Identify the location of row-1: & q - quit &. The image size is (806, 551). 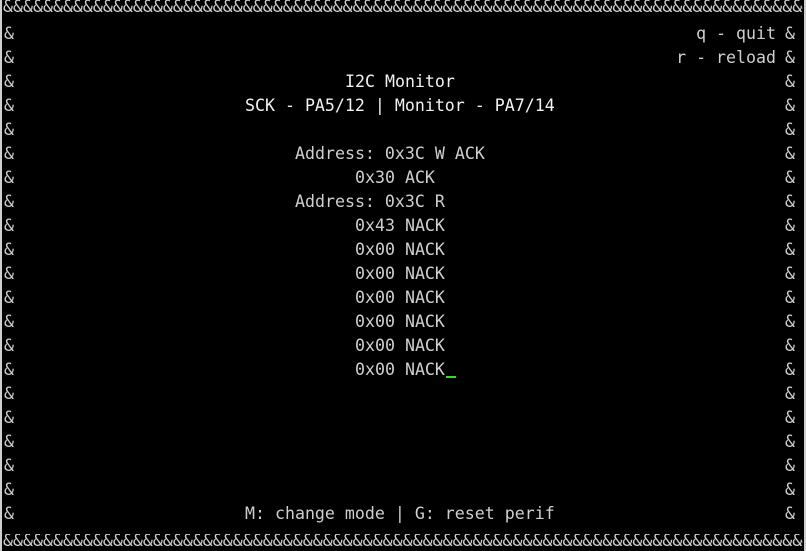
(403, 34).